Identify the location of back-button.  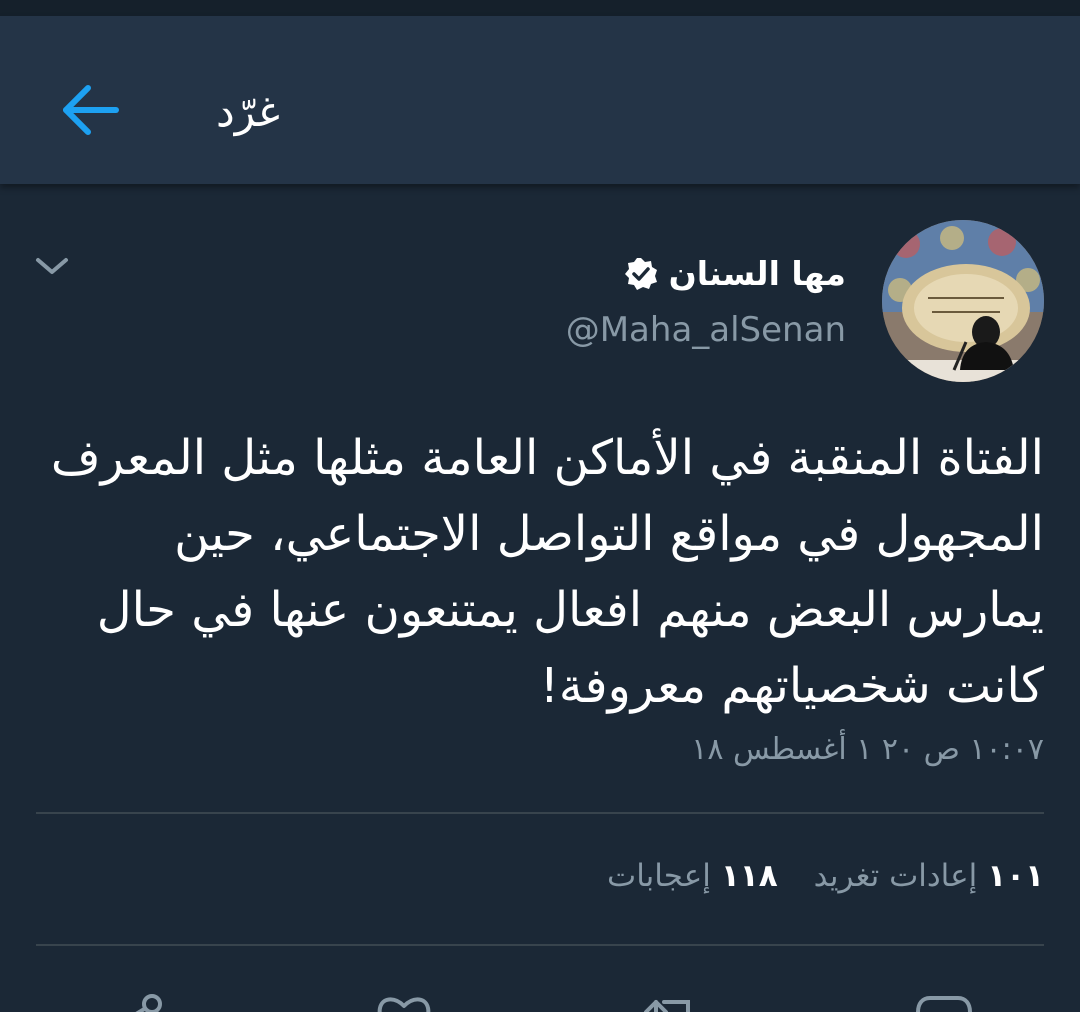
(90, 110).